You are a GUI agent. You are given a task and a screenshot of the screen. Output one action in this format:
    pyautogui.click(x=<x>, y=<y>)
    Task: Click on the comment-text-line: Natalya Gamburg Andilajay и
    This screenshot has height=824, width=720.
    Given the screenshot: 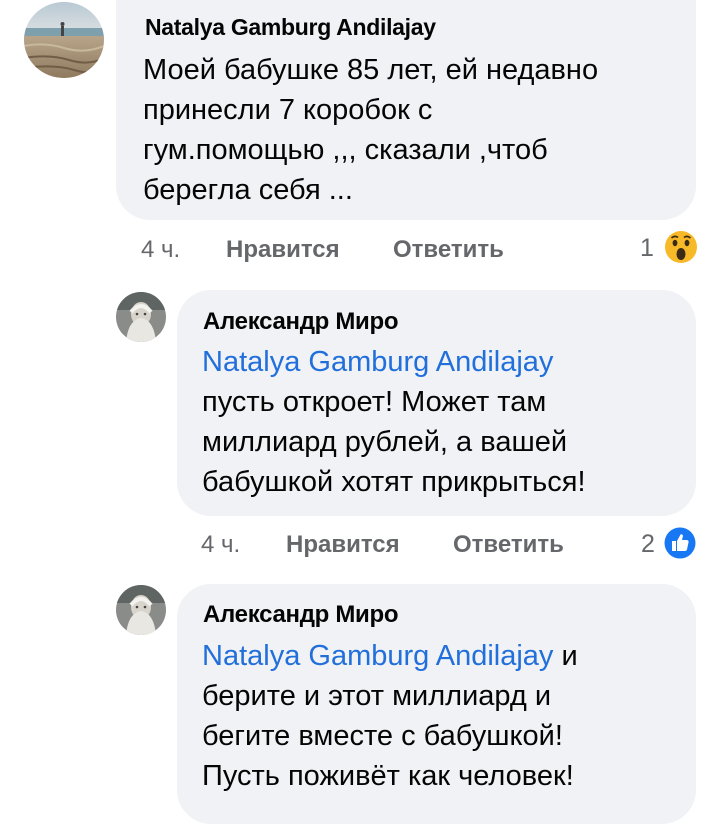 What is the action you would take?
    pyautogui.click(x=390, y=656)
    